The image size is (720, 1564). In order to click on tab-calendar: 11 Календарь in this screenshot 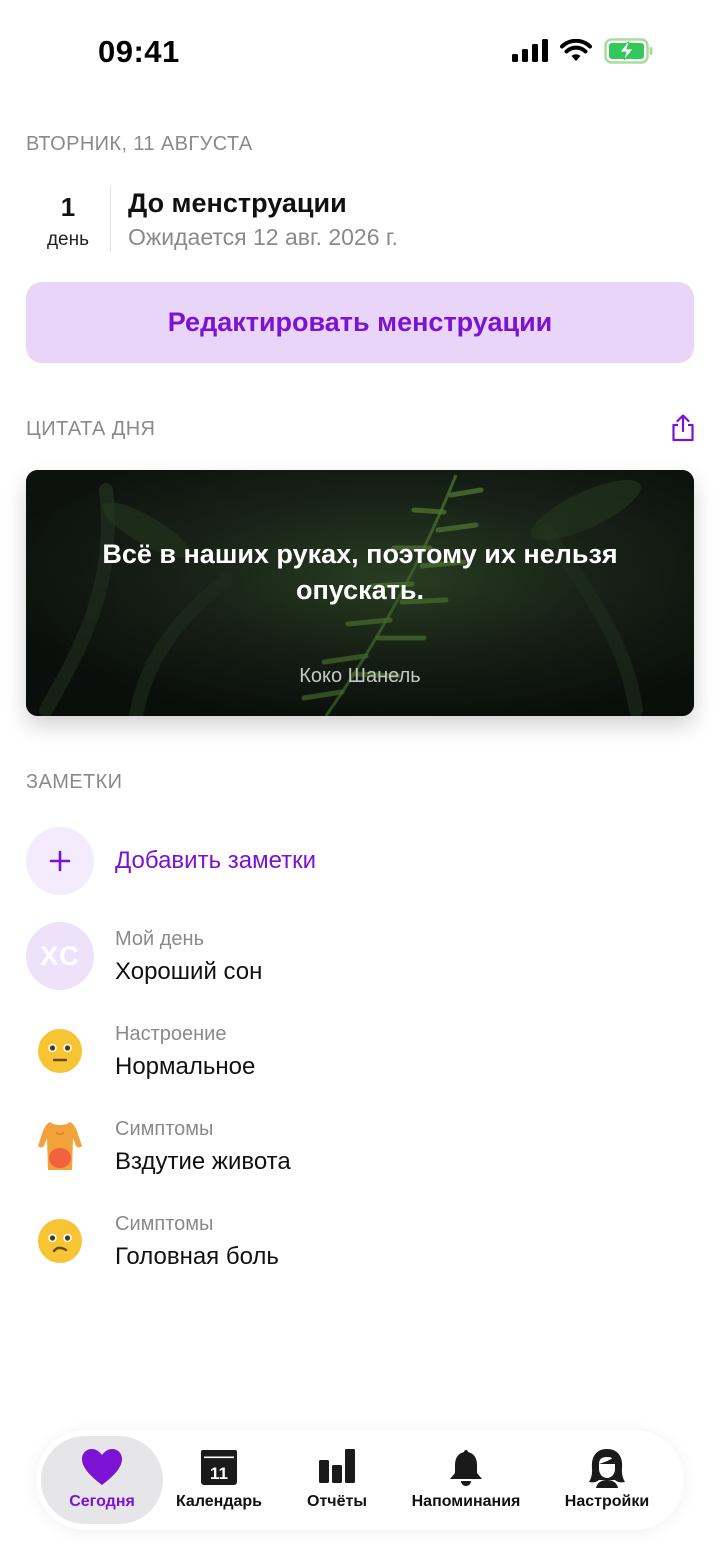, I will do `click(219, 1480)`.